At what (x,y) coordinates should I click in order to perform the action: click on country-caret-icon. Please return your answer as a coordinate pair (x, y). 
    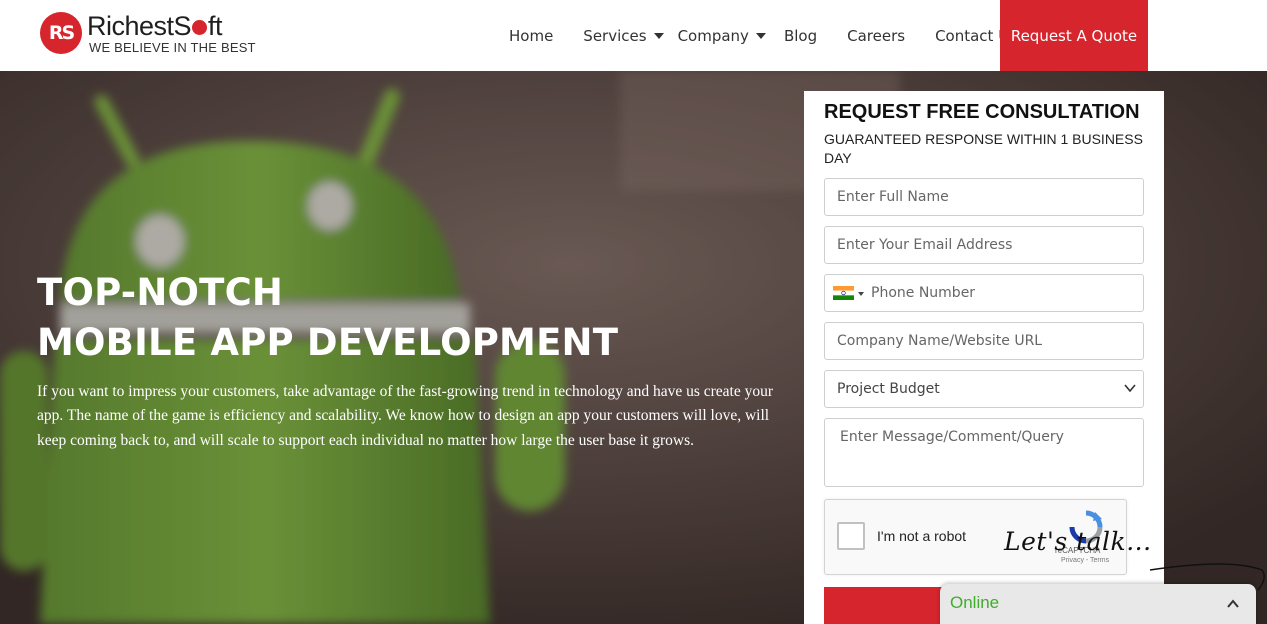
    Looking at the image, I should click on (861, 294).